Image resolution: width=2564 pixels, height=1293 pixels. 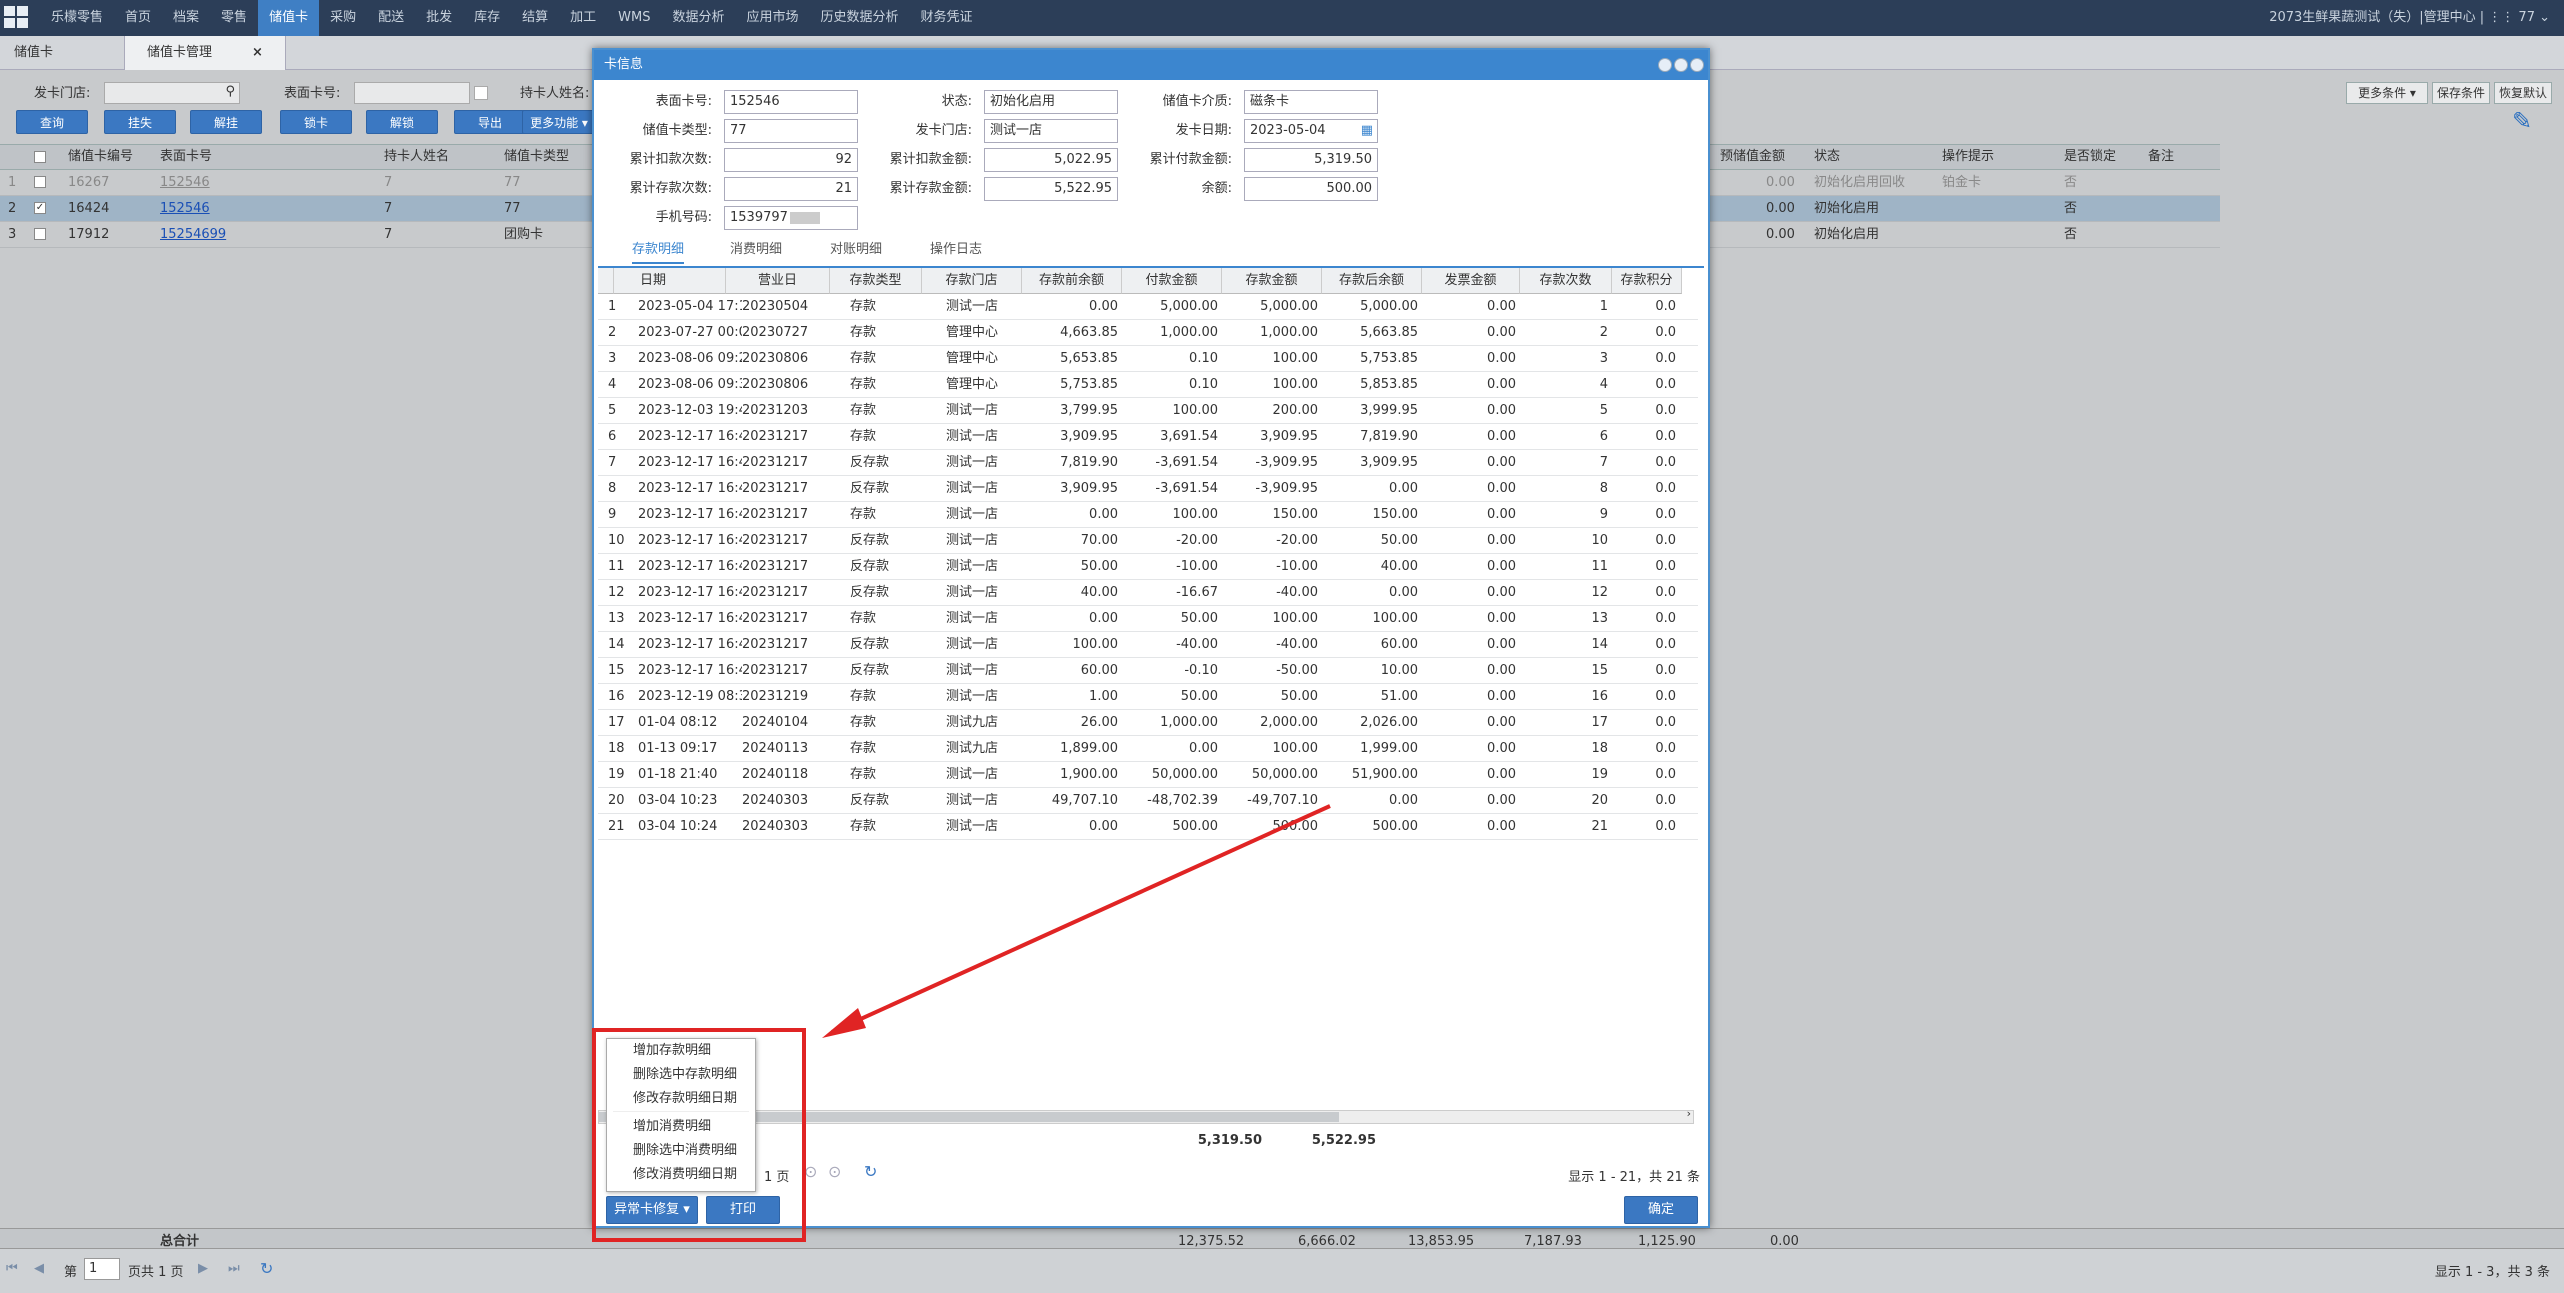 I want to click on scroll-right-icon: ›, so click(x=1689, y=1113).